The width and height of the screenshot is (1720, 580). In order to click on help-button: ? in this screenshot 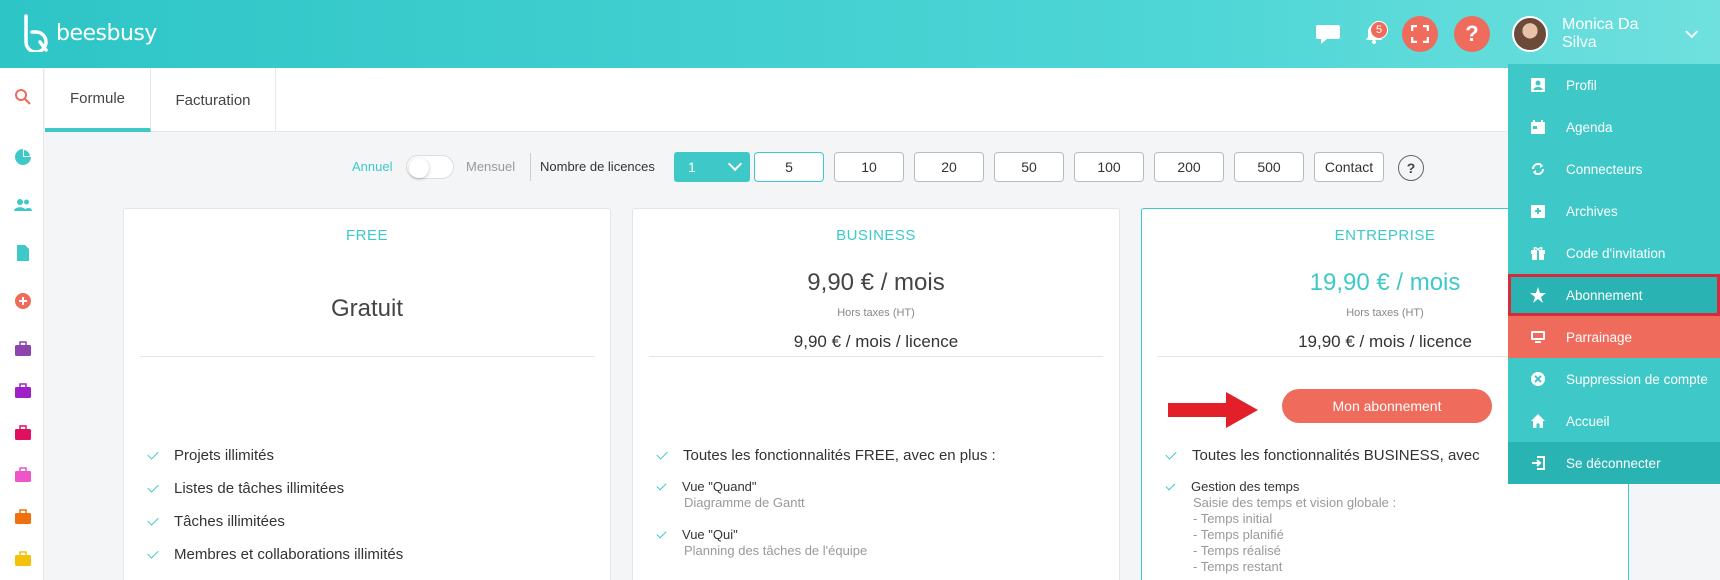, I will do `click(1472, 34)`.